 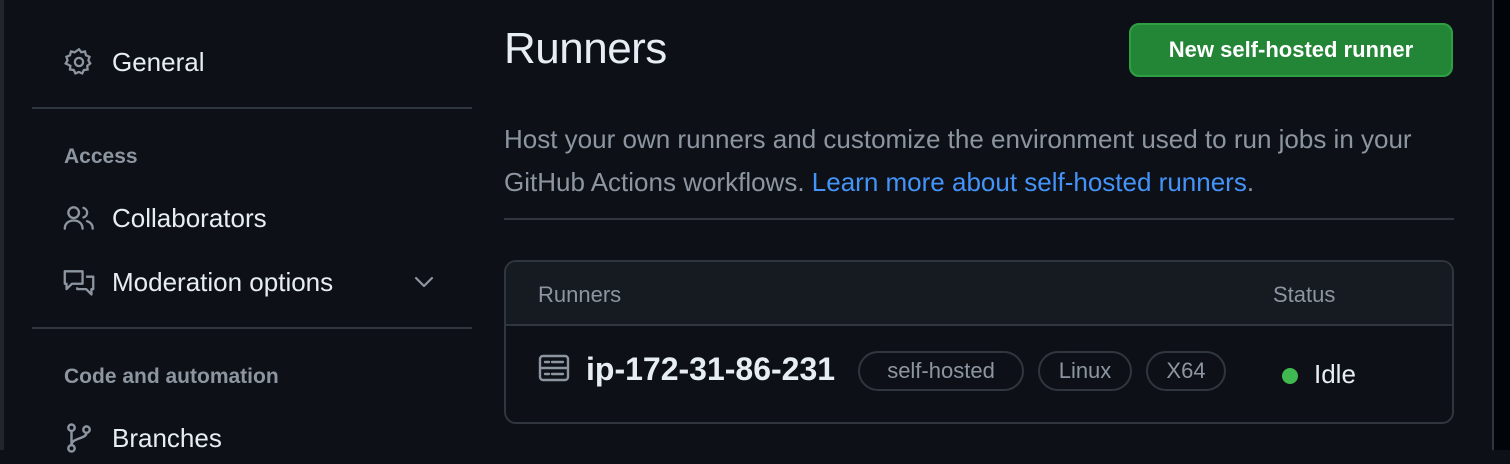 What do you see at coordinates (1501, 225) in the screenshot?
I see `scrollbar-track` at bounding box center [1501, 225].